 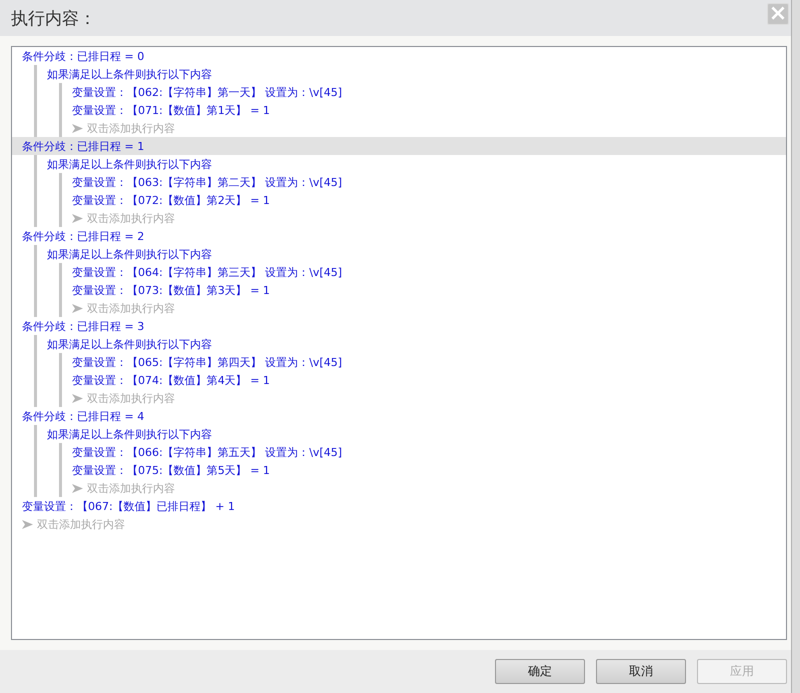 I want to click on tree-row: 条件分歧：已排日程 = 3, so click(x=399, y=326).